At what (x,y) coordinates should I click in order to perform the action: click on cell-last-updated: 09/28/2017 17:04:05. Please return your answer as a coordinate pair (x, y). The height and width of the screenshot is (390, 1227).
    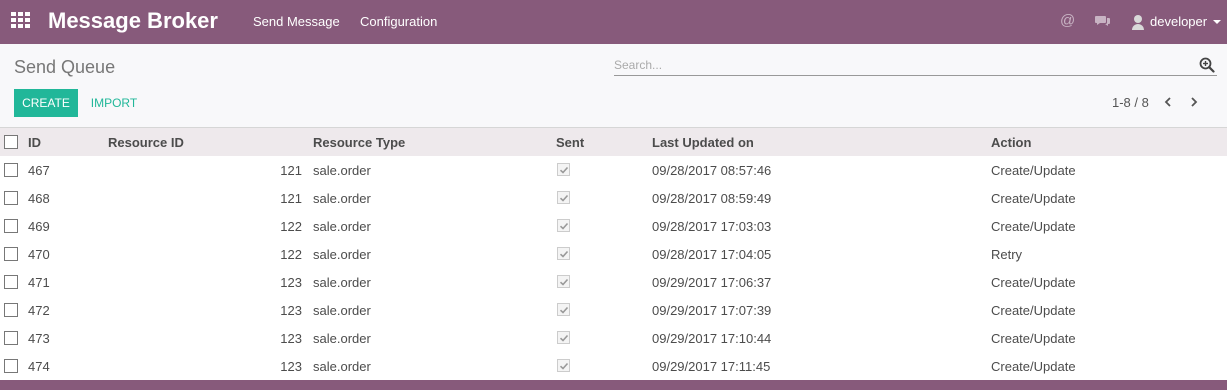
    Looking at the image, I should click on (712, 254).